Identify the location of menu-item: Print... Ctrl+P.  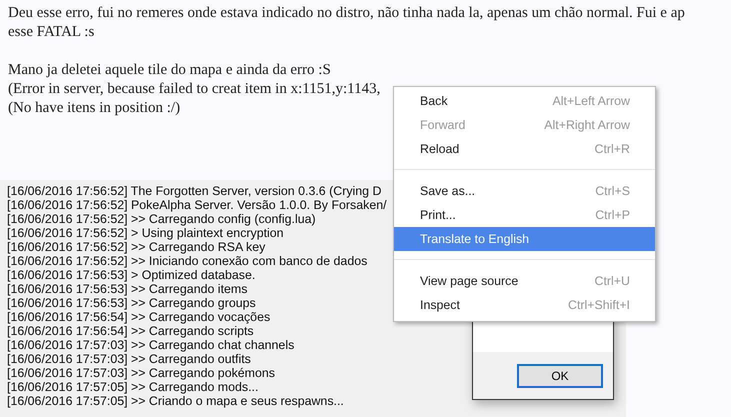
(524, 215).